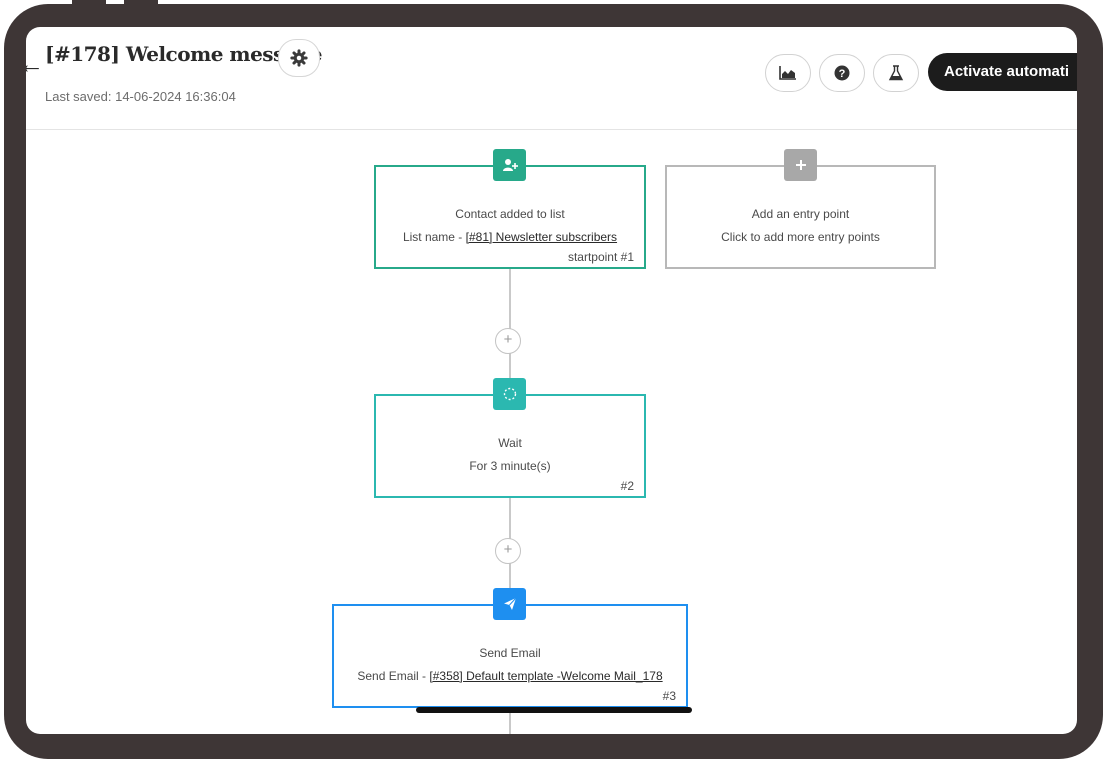 This screenshot has width=1109, height=761. I want to click on node-detail: List name - [#81] Newsletter subscribers, so click(510, 237).